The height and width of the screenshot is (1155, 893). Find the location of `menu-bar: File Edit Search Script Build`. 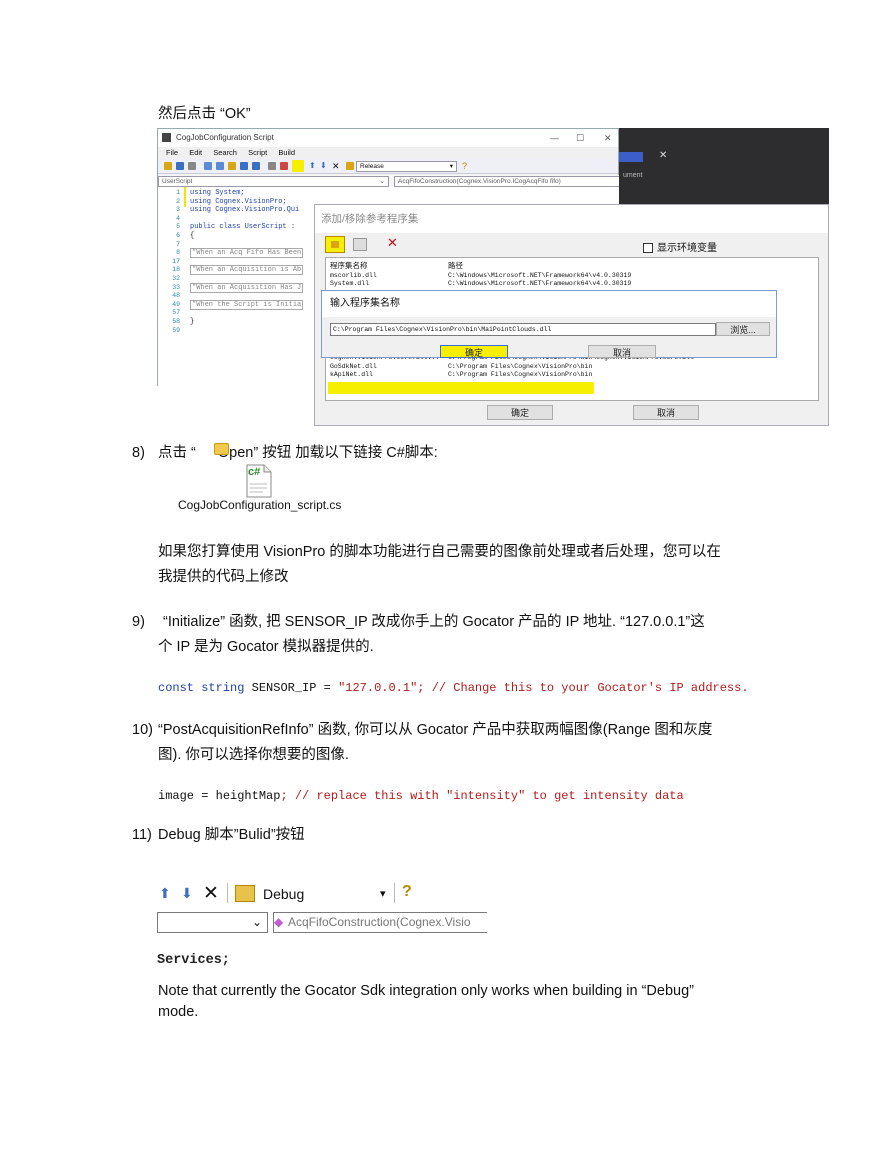

menu-bar: File Edit Search Script Build is located at coordinates (388, 153).